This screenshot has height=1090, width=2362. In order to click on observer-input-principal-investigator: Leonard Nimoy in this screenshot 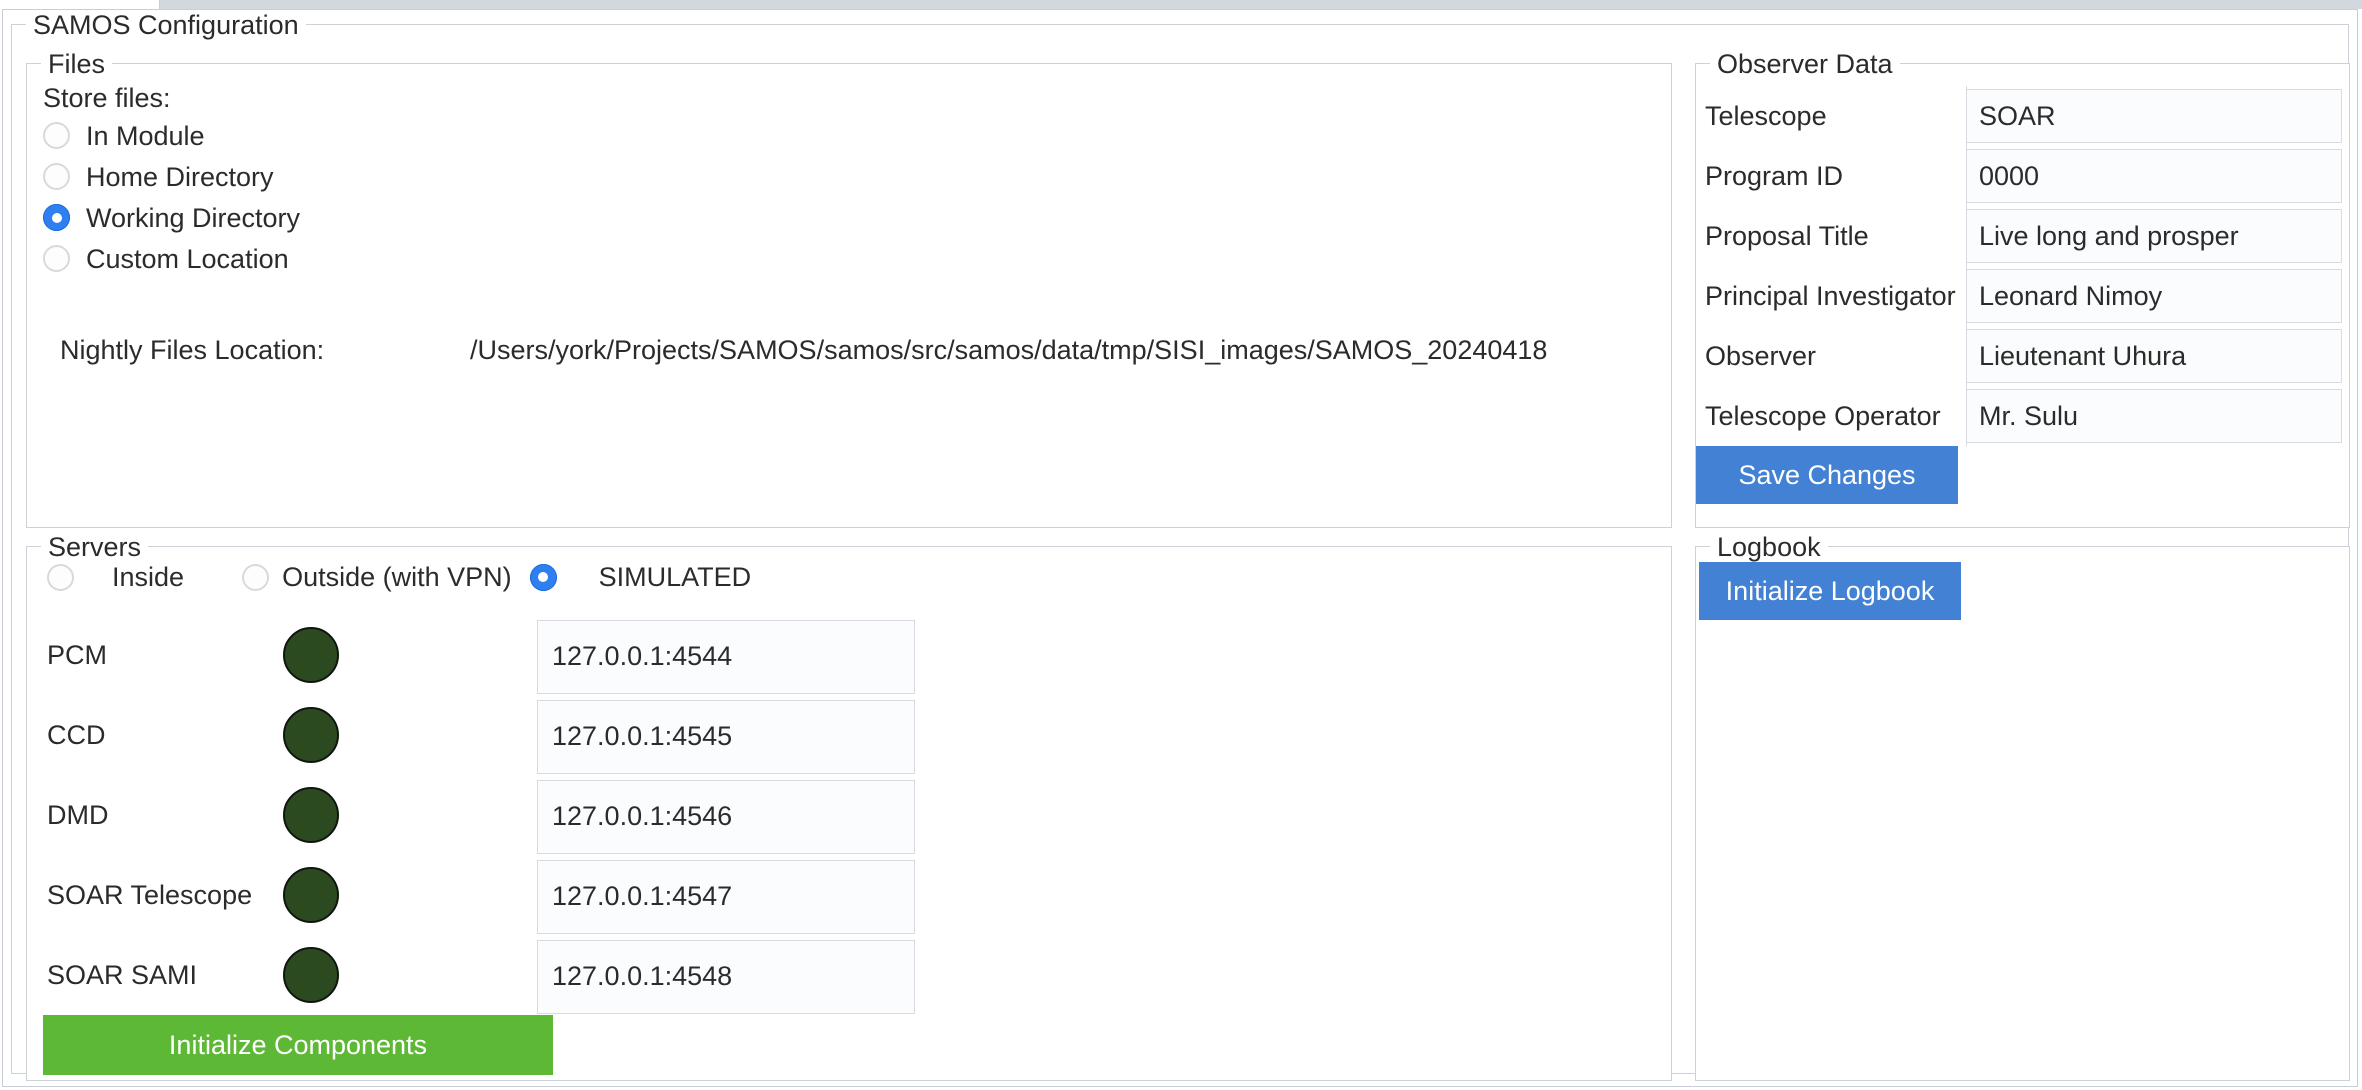, I will do `click(2154, 296)`.